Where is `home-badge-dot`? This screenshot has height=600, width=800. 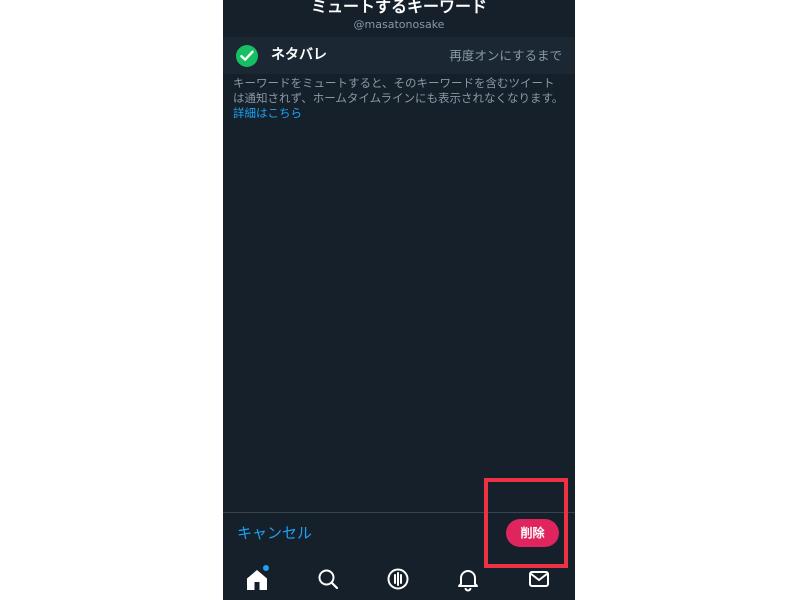 home-badge-dot is located at coordinates (266, 568).